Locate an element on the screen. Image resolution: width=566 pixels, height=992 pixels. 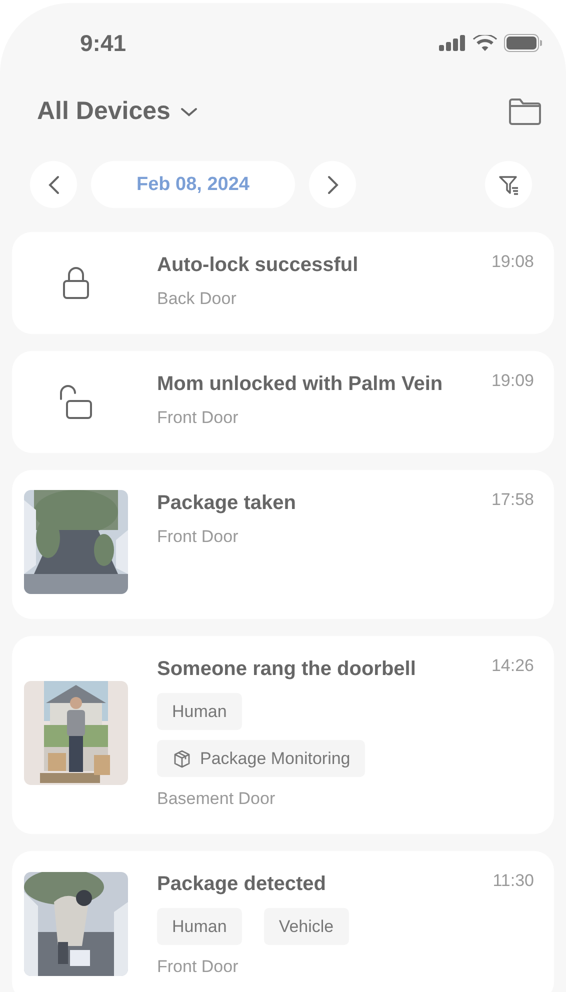
event-card: Package detected 11:30 Human Vehicle Front Door is located at coordinates (283, 921).